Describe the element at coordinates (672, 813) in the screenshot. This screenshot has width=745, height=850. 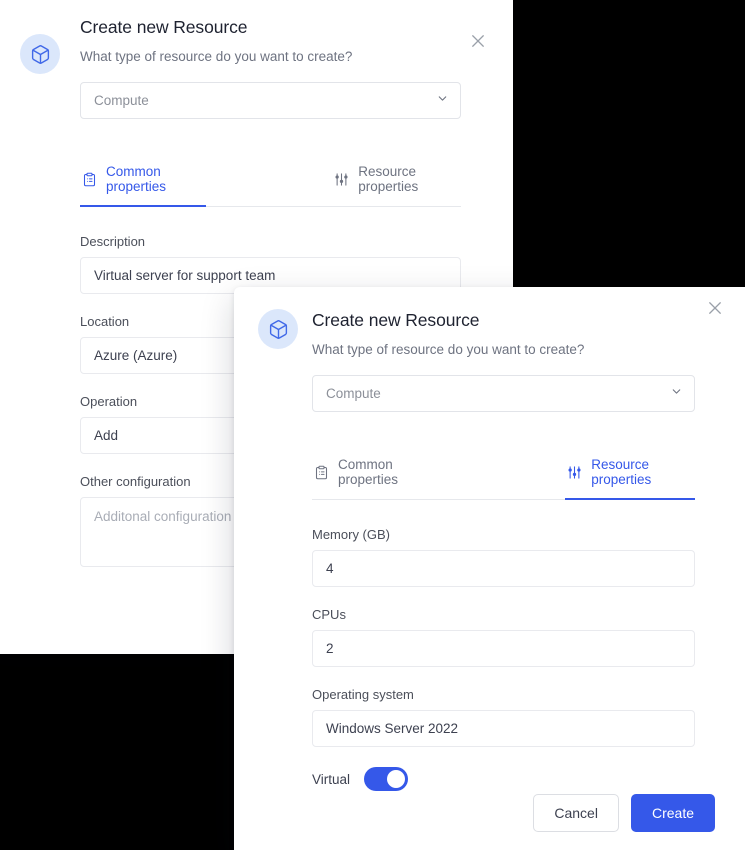
I see `create-button: Create` at that location.